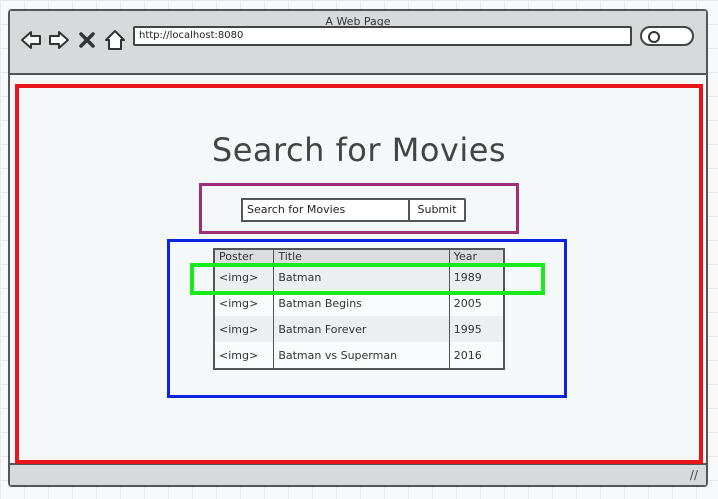 The height and width of the screenshot is (499, 718). Describe the element at coordinates (477, 329) in the screenshot. I see `year-cell: 1995` at that location.